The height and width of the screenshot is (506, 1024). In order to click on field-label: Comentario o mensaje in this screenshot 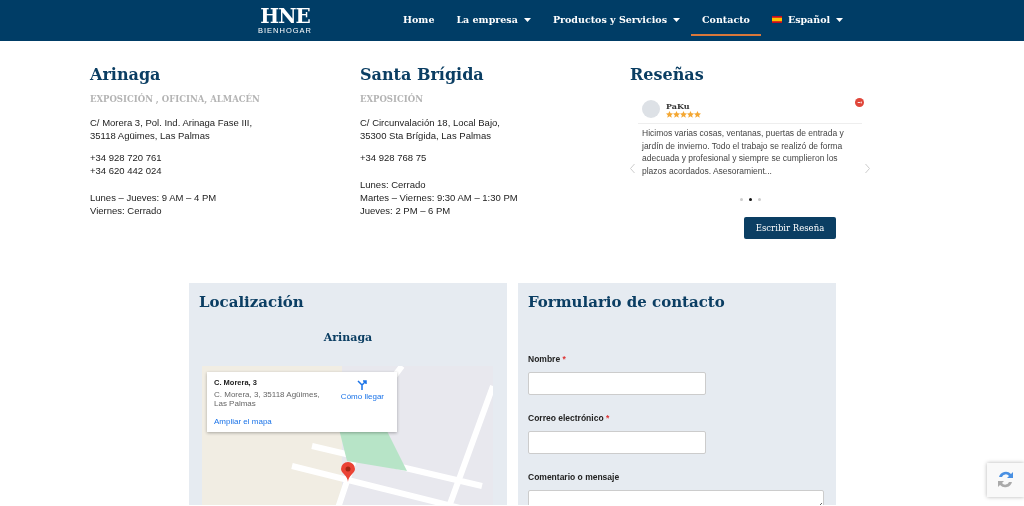, I will do `click(574, 477)`.